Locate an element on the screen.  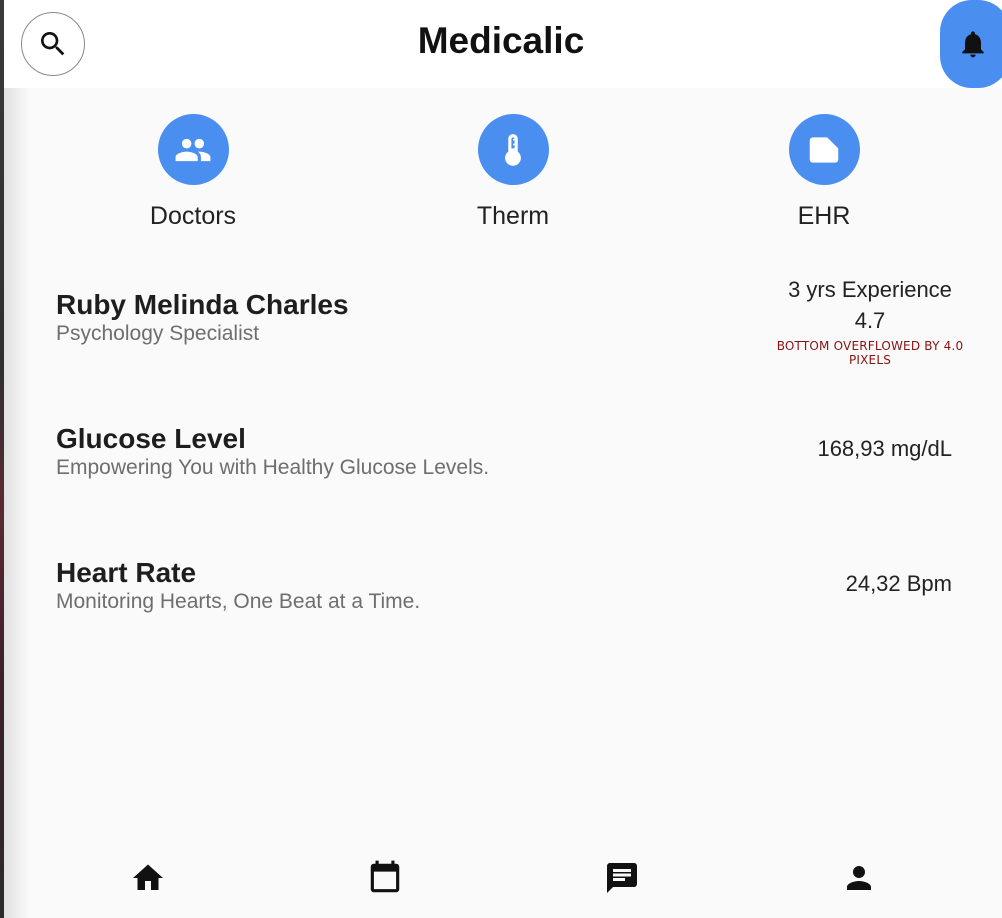
doctor-rating: 4.7 is located at coordinates (870, 320).